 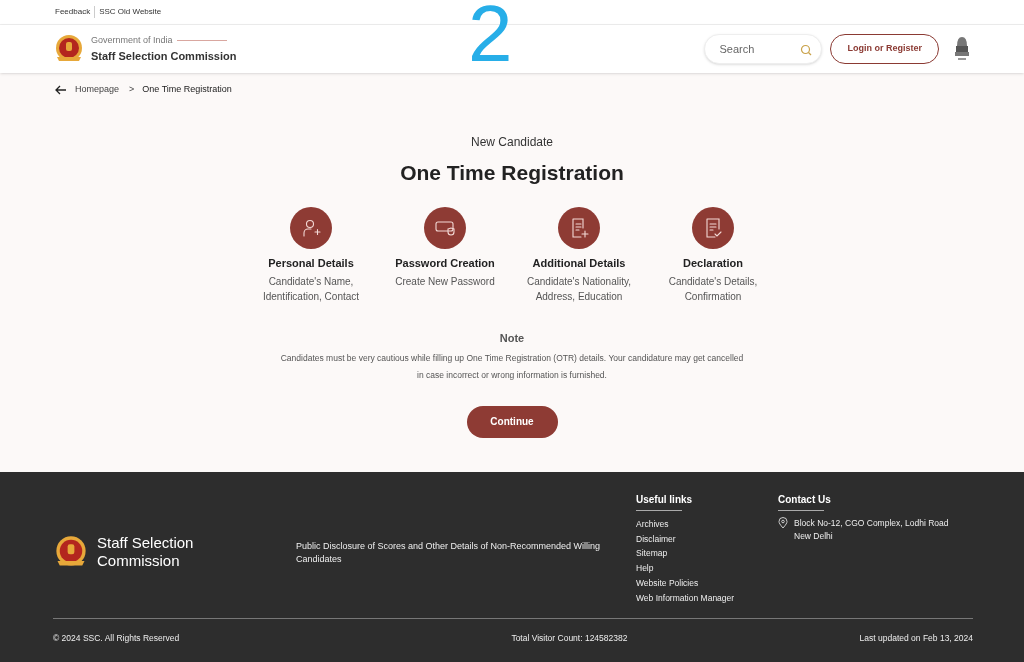 What do you see at coordinates (569, 638) in the screenshot?
I see `visitor-count: Total Visitor Count: 124582382` at bounding box center [569, 638].